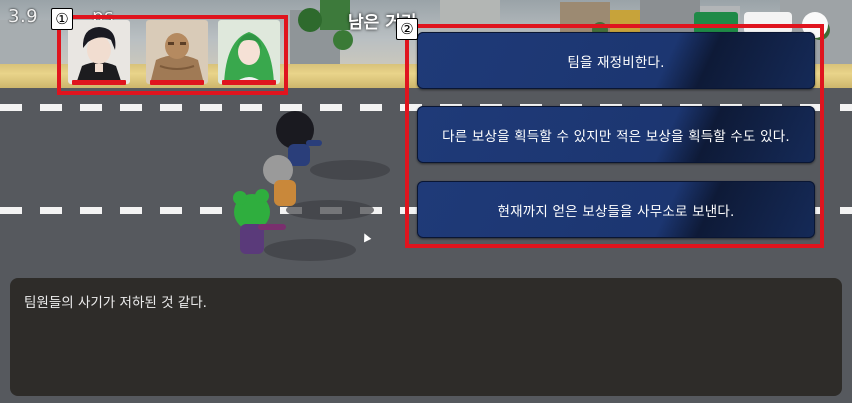 The height and width of the screenshot is (403, 852). What do you see at coordinates (407, 29) in the screenshot?
I see `marker-badge-2: ②` at bounding box center [407, 29].